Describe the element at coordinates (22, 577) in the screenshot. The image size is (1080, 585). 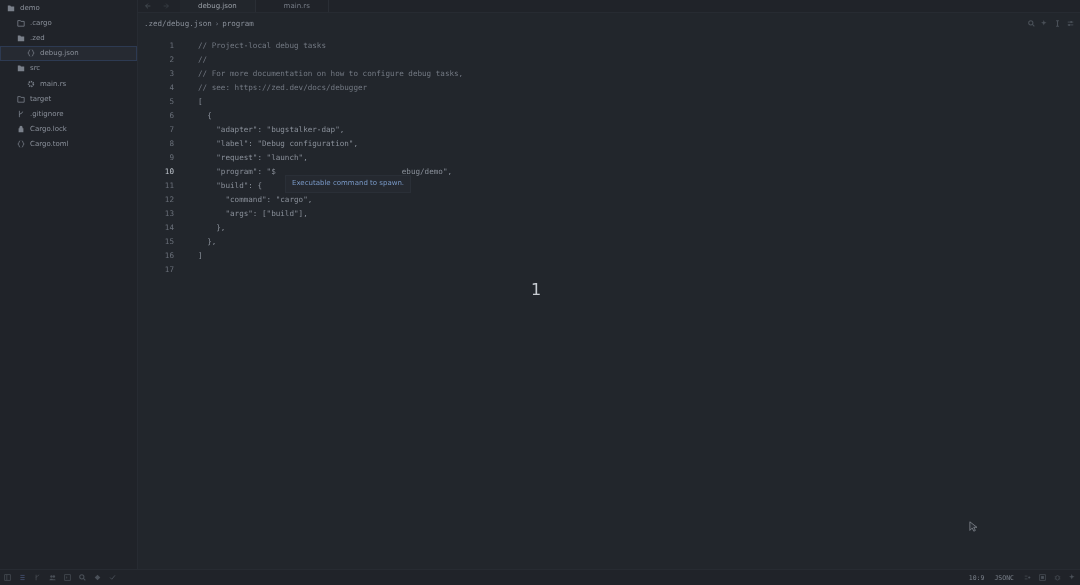
I see `outline-icon` at that location.